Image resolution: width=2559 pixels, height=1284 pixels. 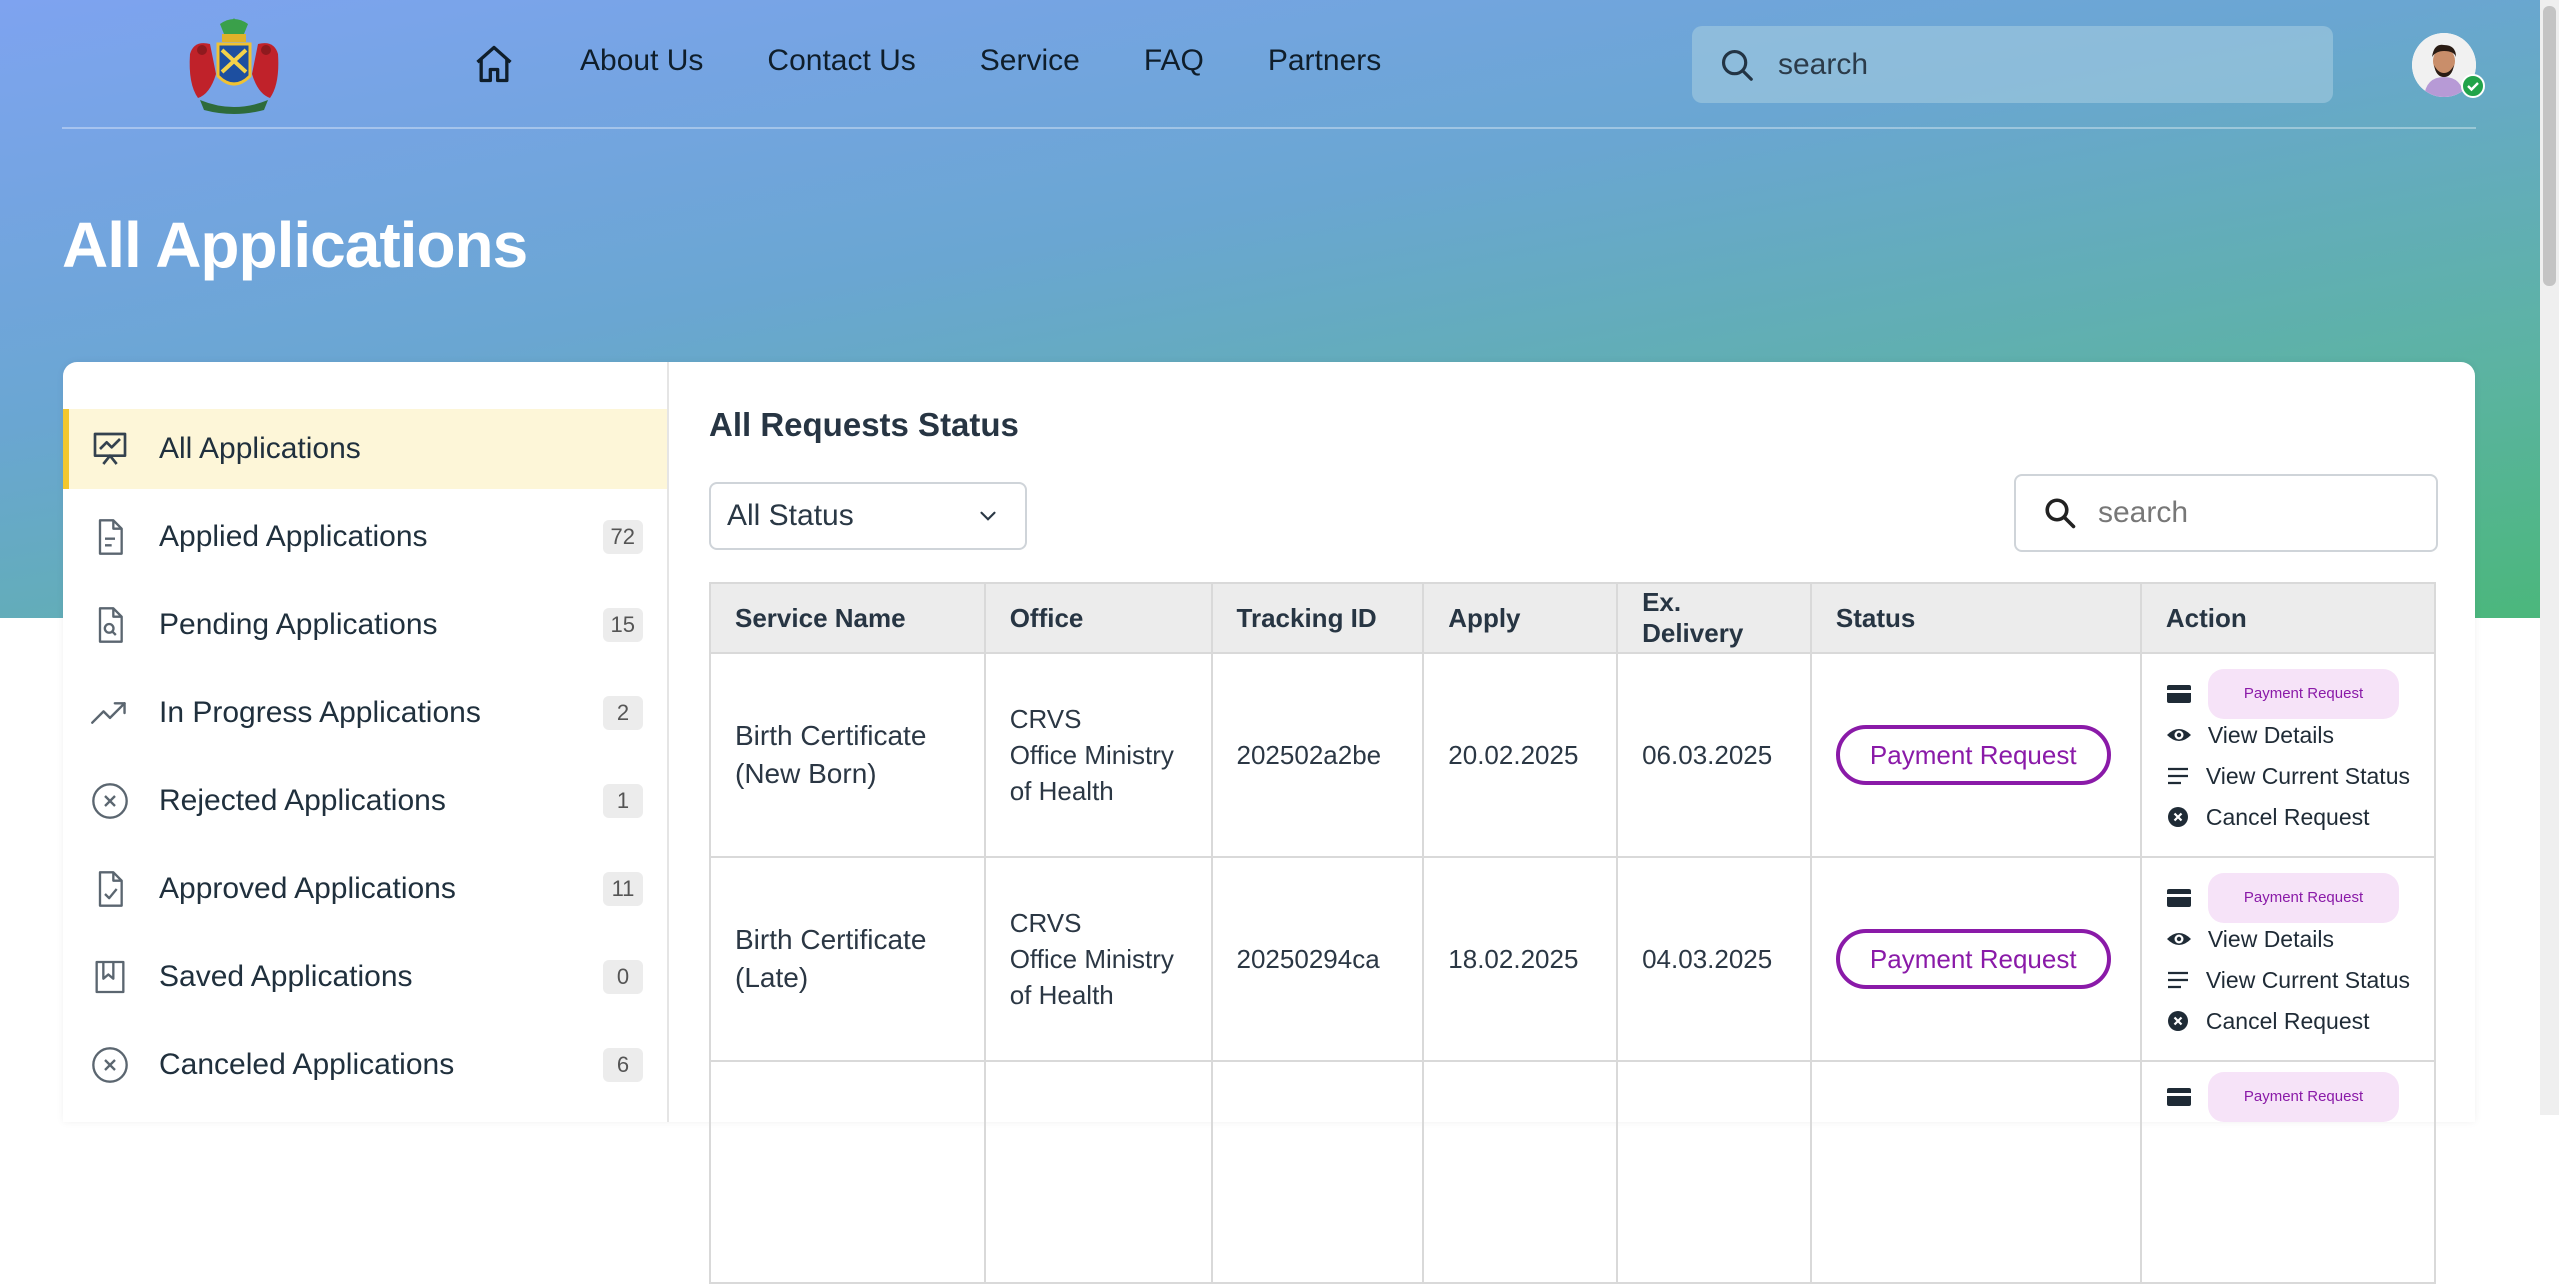 What do you see at coordinates (260, 448) in the screenshot?
I see `sidebar-item-label: All Applications` at bounding box center [260, 448].